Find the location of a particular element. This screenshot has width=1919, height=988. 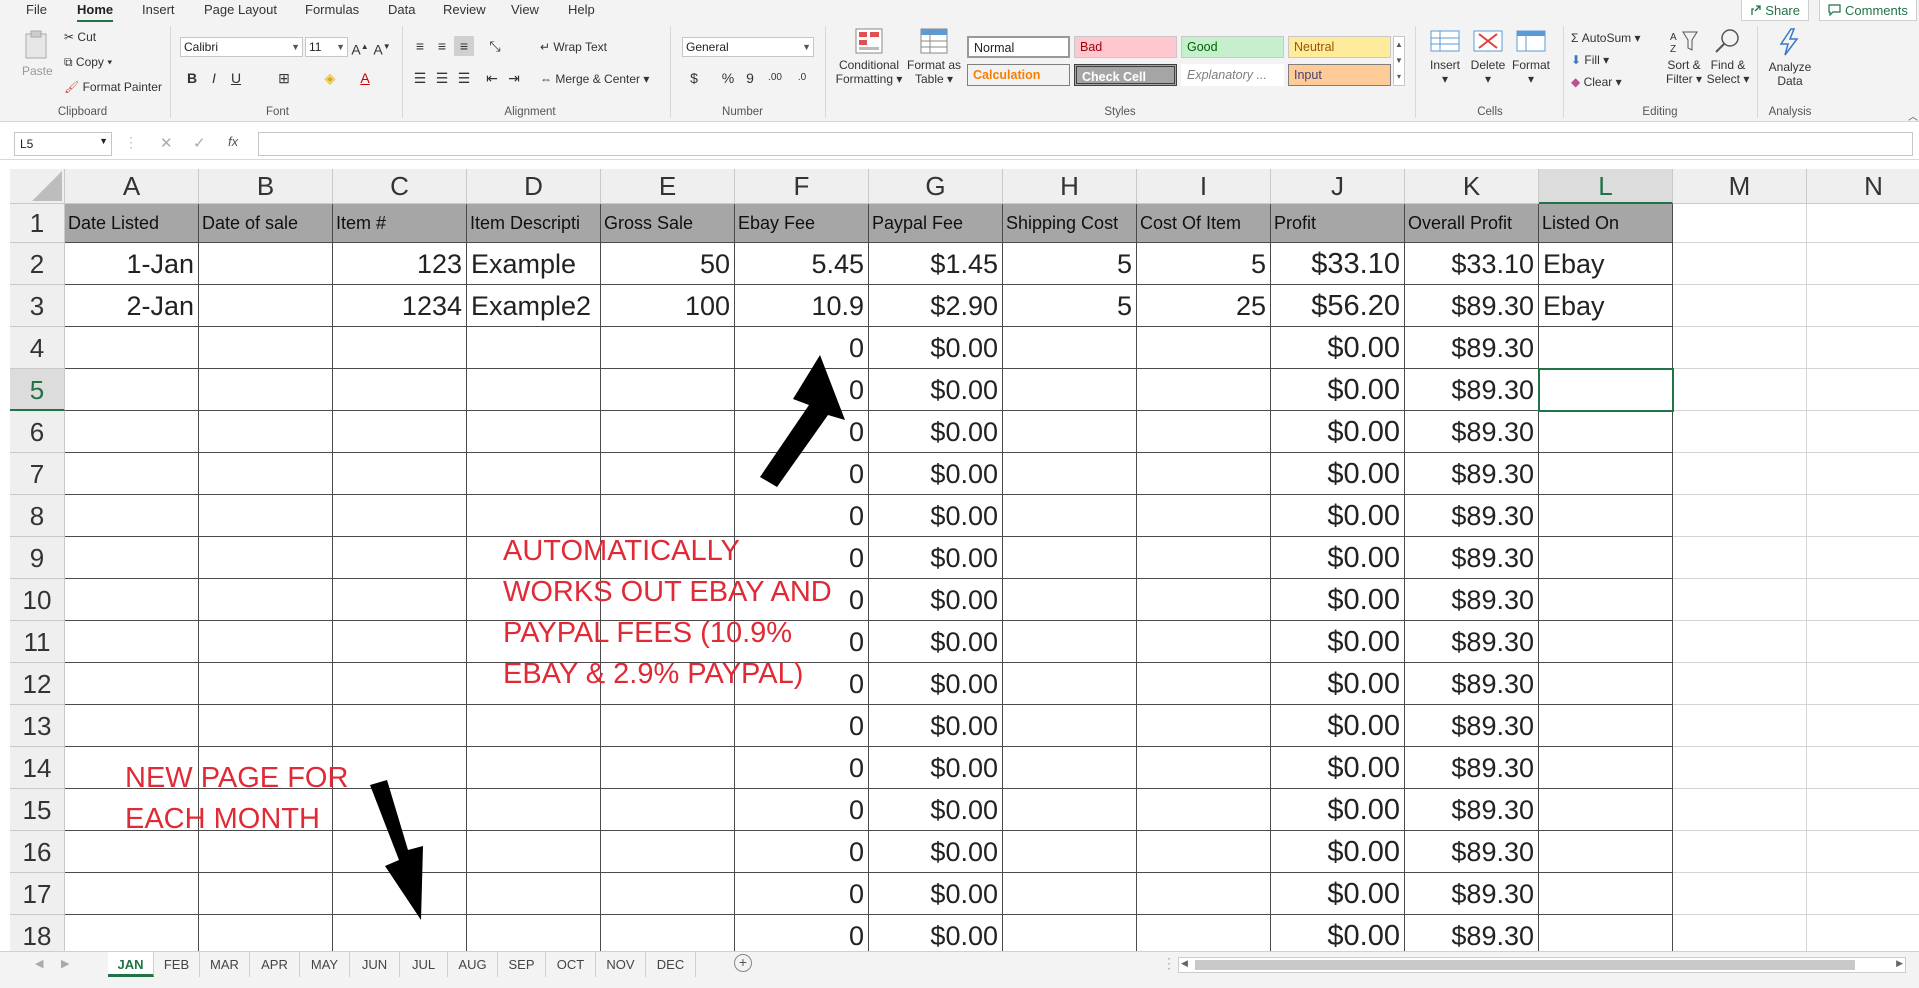

column-title-cell: Paypal Fee is located at coordinates (936, 223).